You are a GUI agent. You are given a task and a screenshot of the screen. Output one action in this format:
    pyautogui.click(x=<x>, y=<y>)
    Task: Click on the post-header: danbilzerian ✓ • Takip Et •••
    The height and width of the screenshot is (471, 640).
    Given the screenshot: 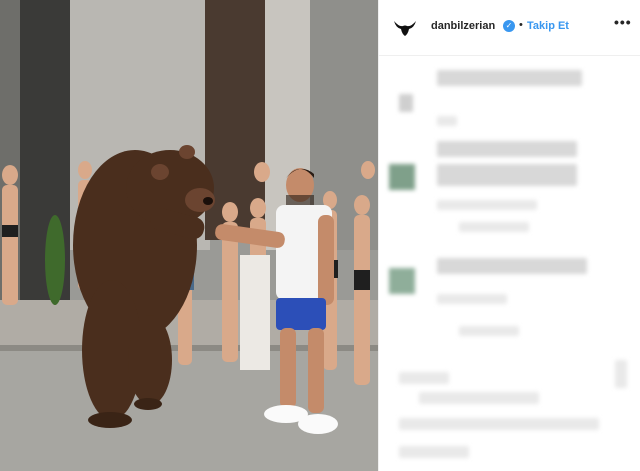 What is the action you would take?
    pyautogui.click(x=509, y=28)
    